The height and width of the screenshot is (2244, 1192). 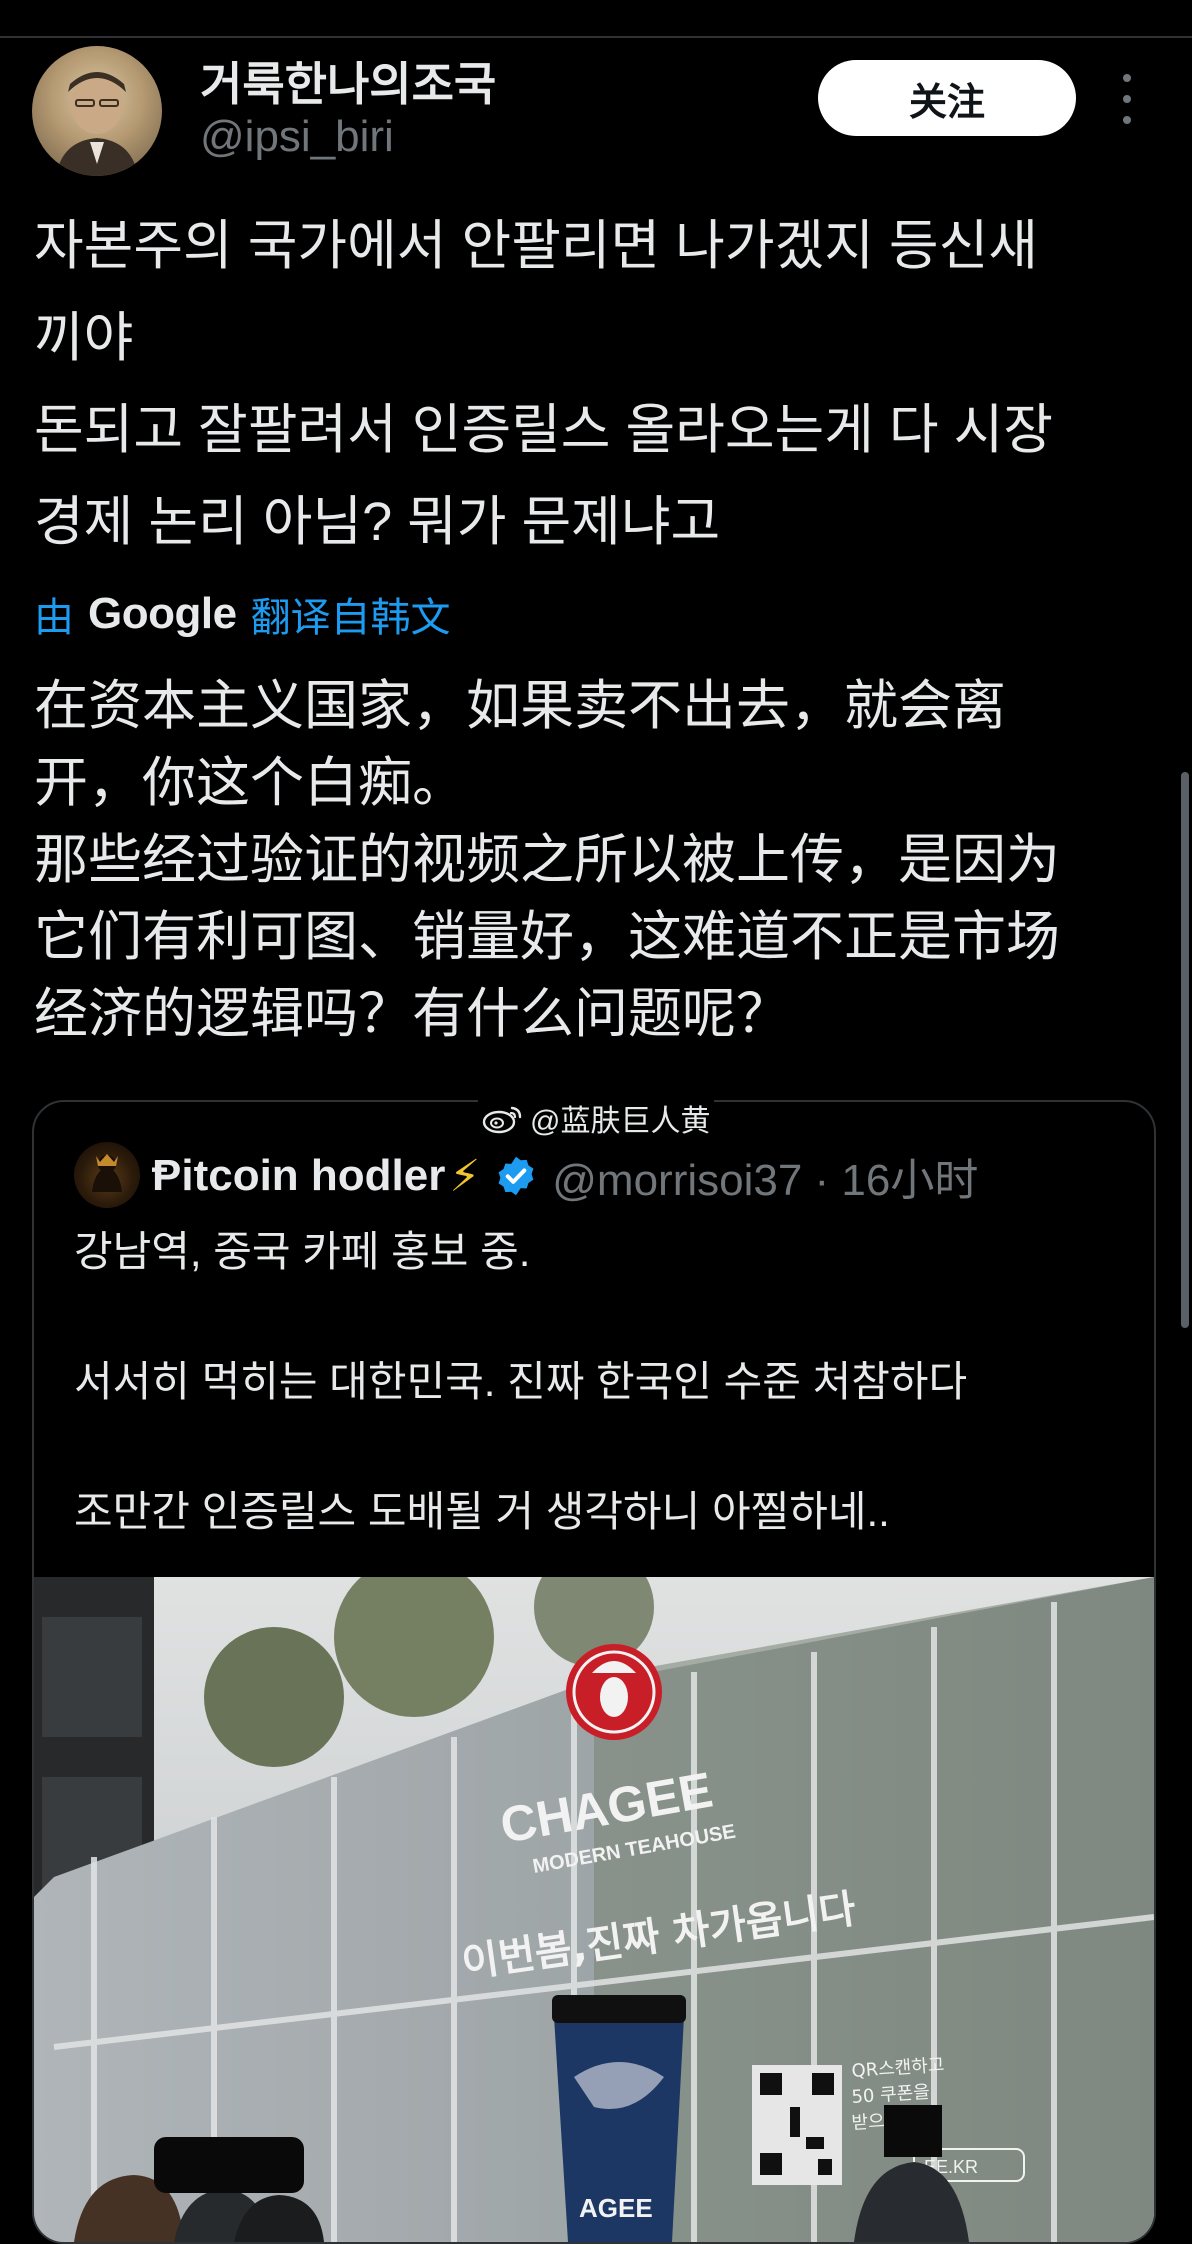 What do you see at coordinates (297, 137) in the screenshot?
I see `author-handle: @ipsi_biri` at bounding box center [297, 137].